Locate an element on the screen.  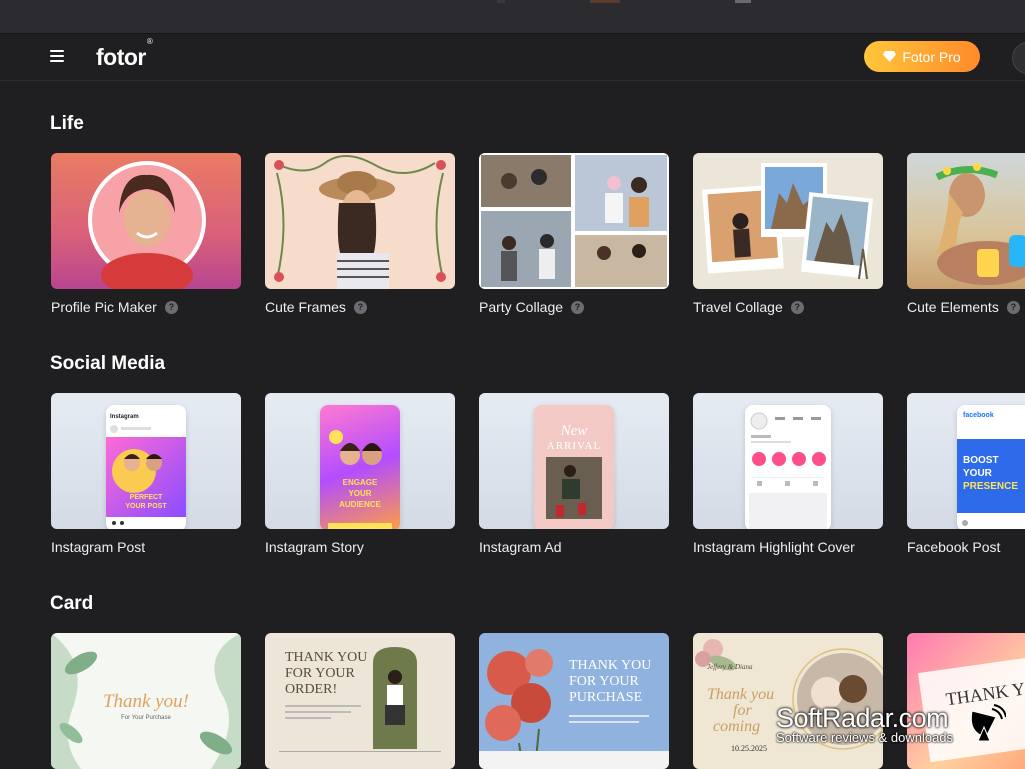
template-card-thank-you-purchase: THANK YOU FOR YOUR PURCHASE is located at coordinates (574, 701).